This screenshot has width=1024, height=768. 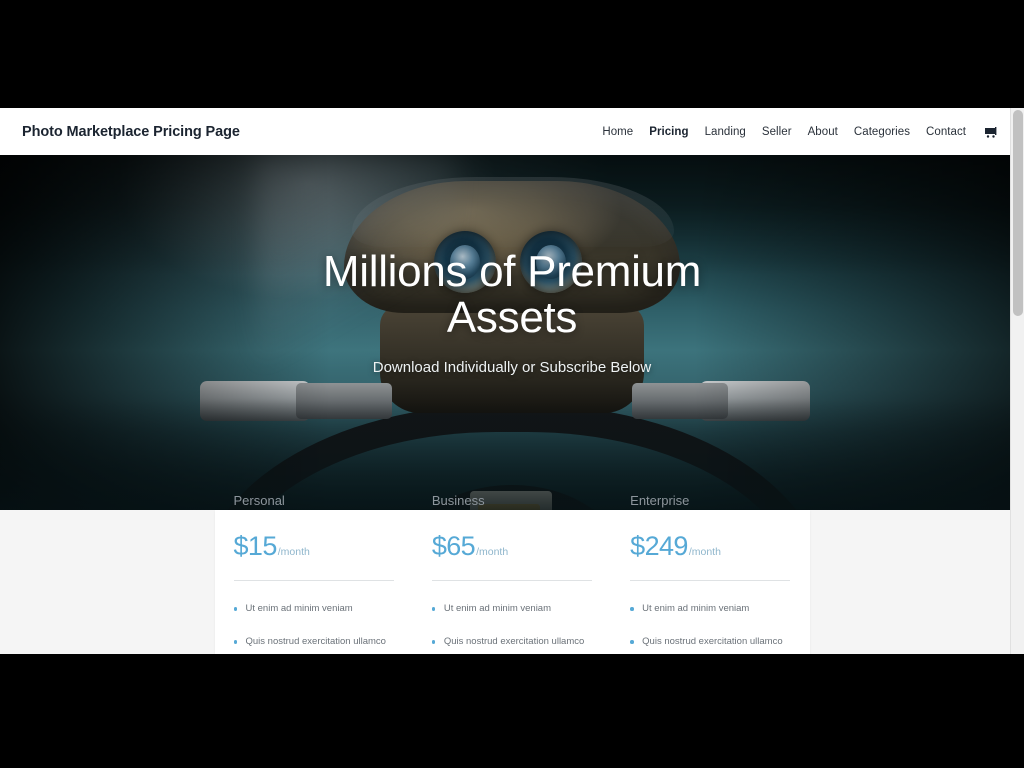 I want to click on nav-item-categories: Categories, so click(x=882, y=132).